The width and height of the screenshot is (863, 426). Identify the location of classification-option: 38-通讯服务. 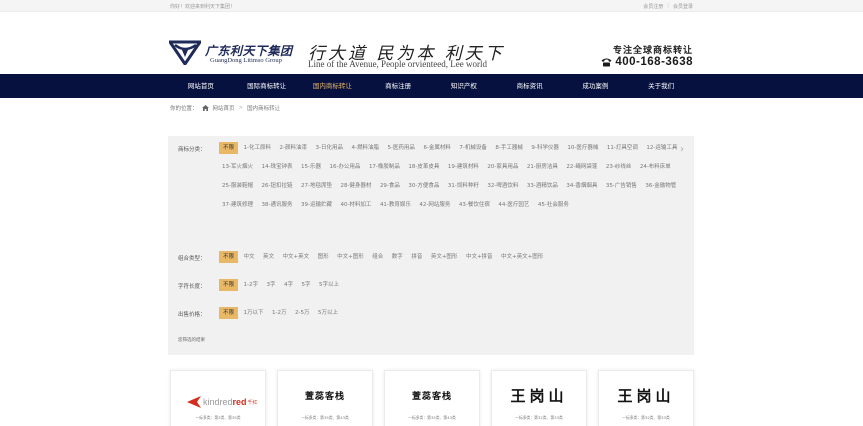
(276, 205).